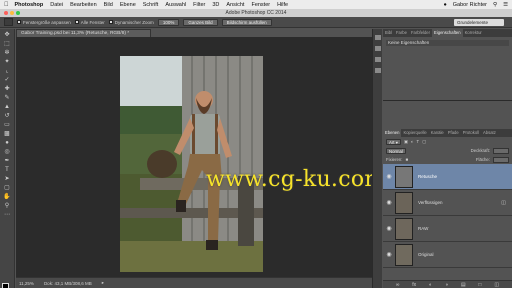  What do you see at coordinates (453, 133) in the screenshot?
I see `tab-paths: Pfade` at bounding box center [453, 133].